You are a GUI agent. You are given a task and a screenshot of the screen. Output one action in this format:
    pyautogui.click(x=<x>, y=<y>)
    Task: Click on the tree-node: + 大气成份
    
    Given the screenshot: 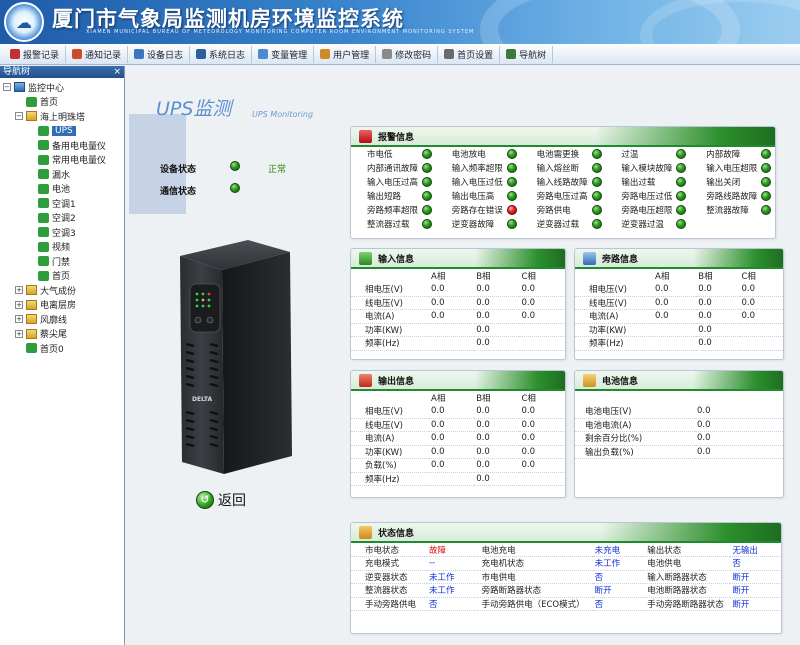 What is the action you would take?
    pyautogui.click(x=62, y=290)
    